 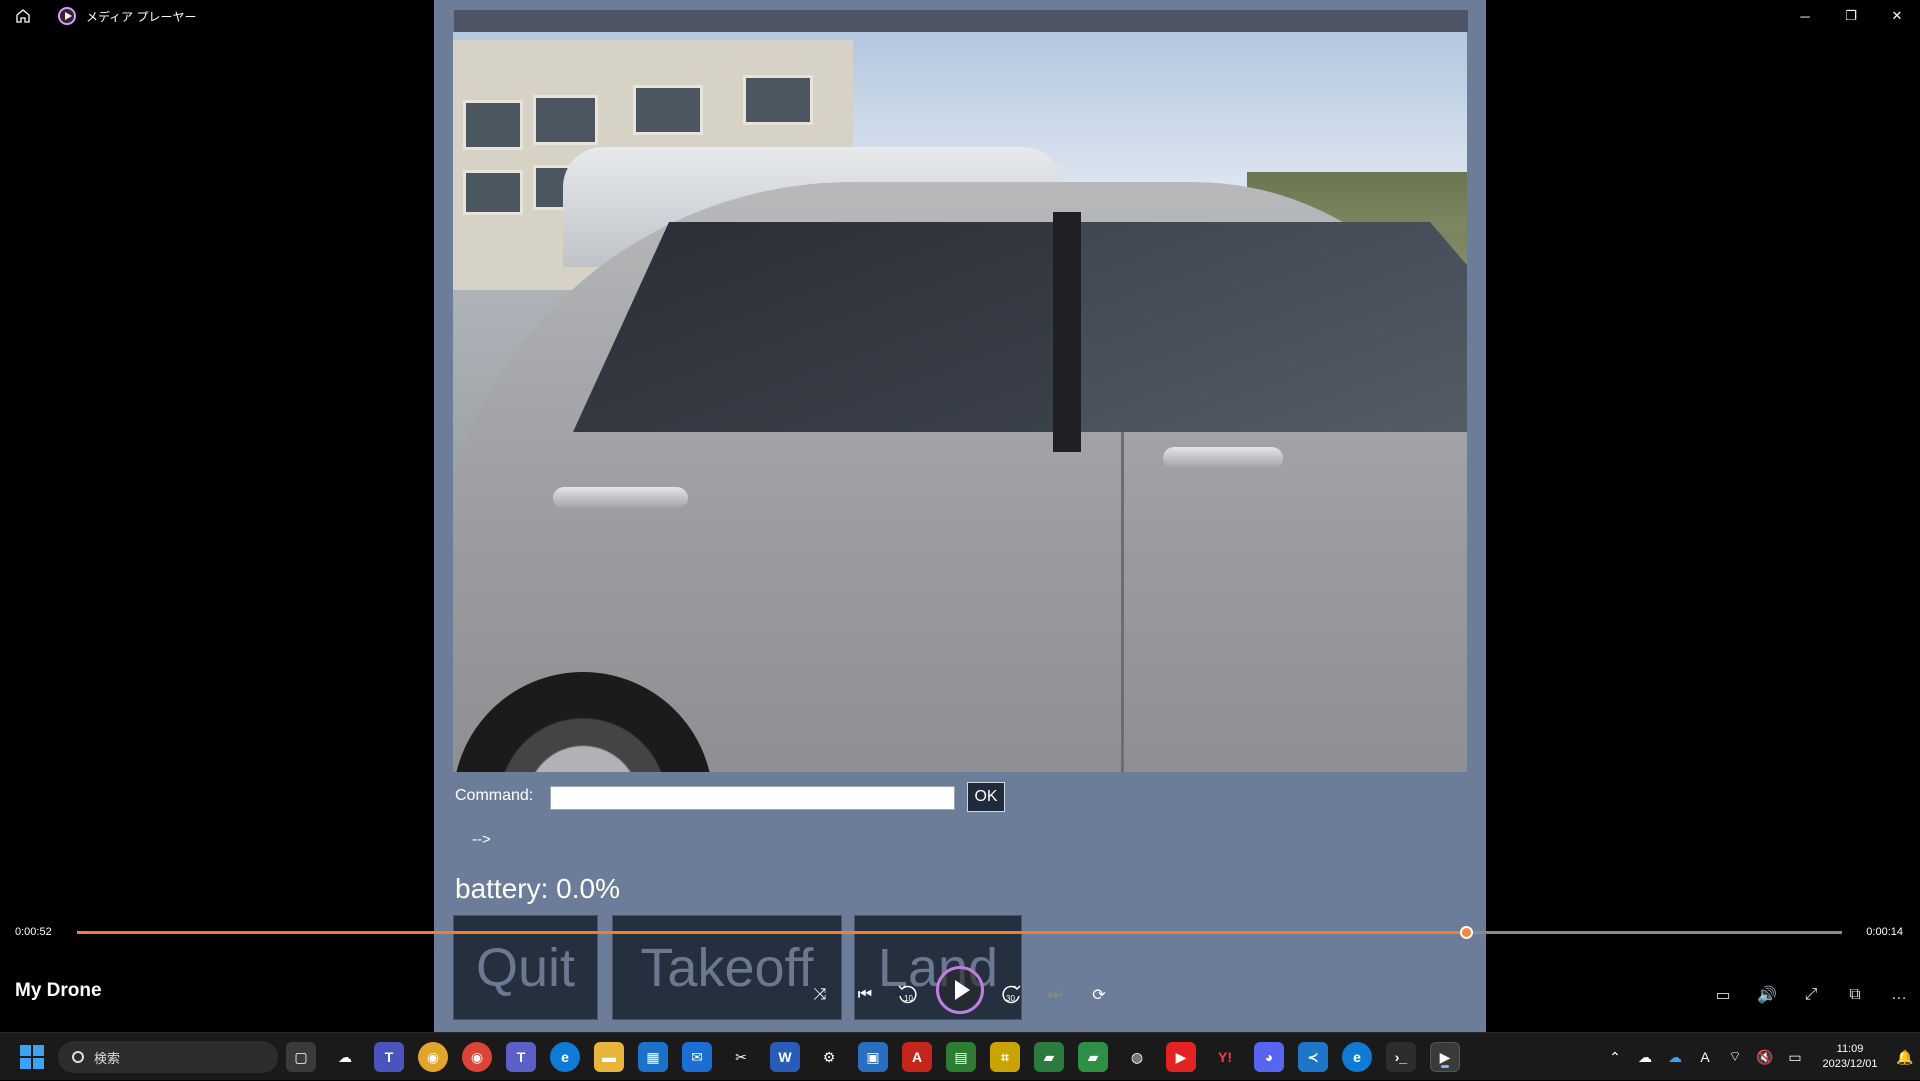 I want to click on fullscreen-icon: ⤢, so click(x=1811, y=995).